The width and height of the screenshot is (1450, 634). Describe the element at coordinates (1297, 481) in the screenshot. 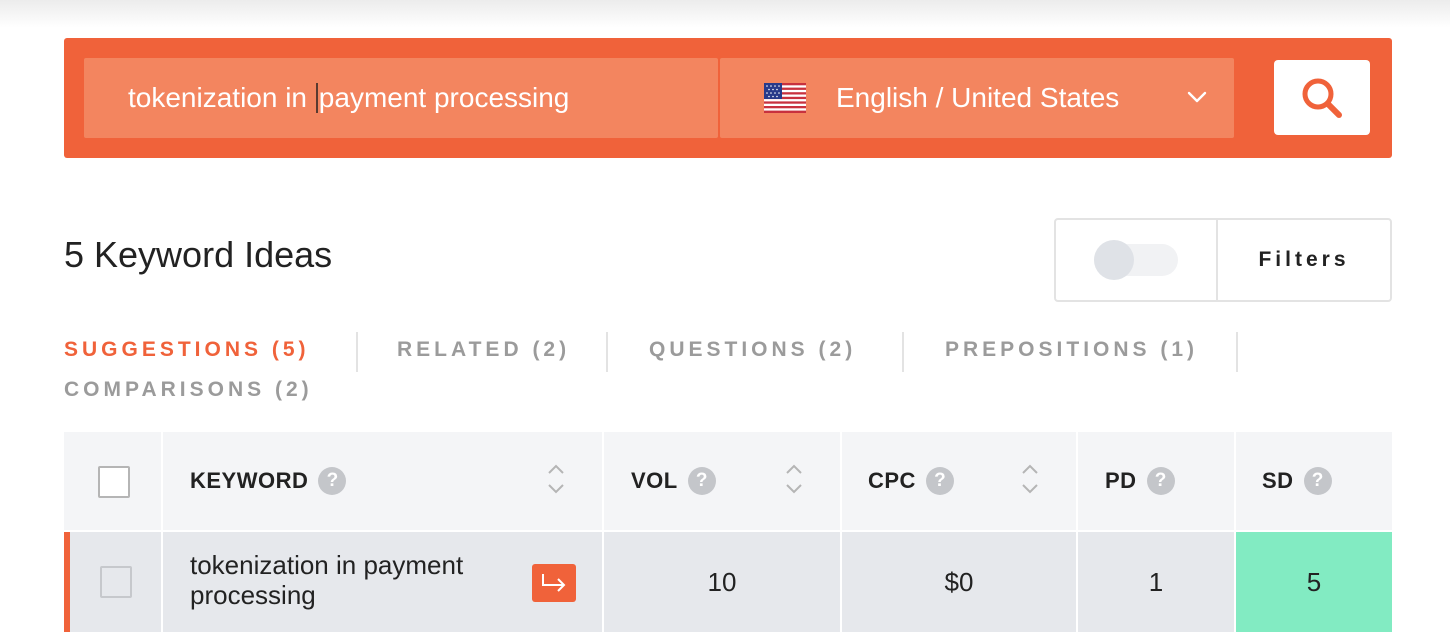

I see `column-header-sd: SD ?` at that location.